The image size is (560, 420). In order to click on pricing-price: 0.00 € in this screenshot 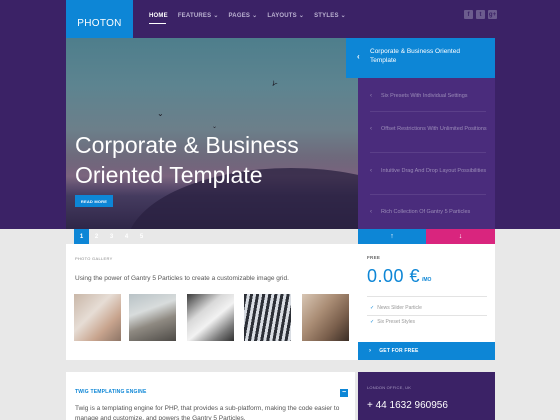, I will do `click(394, 276)`.